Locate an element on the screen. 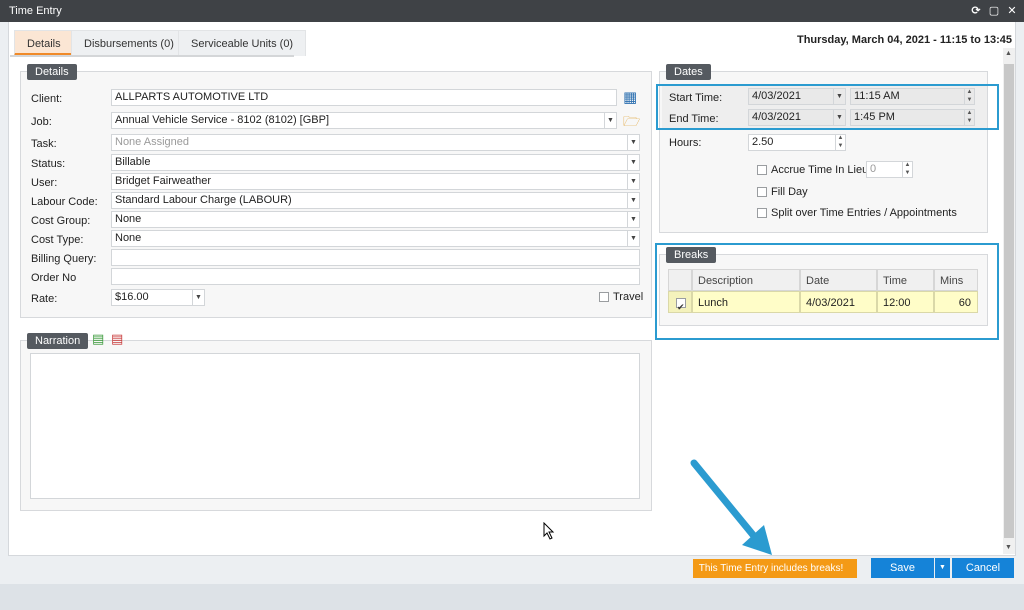 This screenshot has width=1024, height=610. user-dropdown-icon: ▼ is located at coordinates (633, 181).